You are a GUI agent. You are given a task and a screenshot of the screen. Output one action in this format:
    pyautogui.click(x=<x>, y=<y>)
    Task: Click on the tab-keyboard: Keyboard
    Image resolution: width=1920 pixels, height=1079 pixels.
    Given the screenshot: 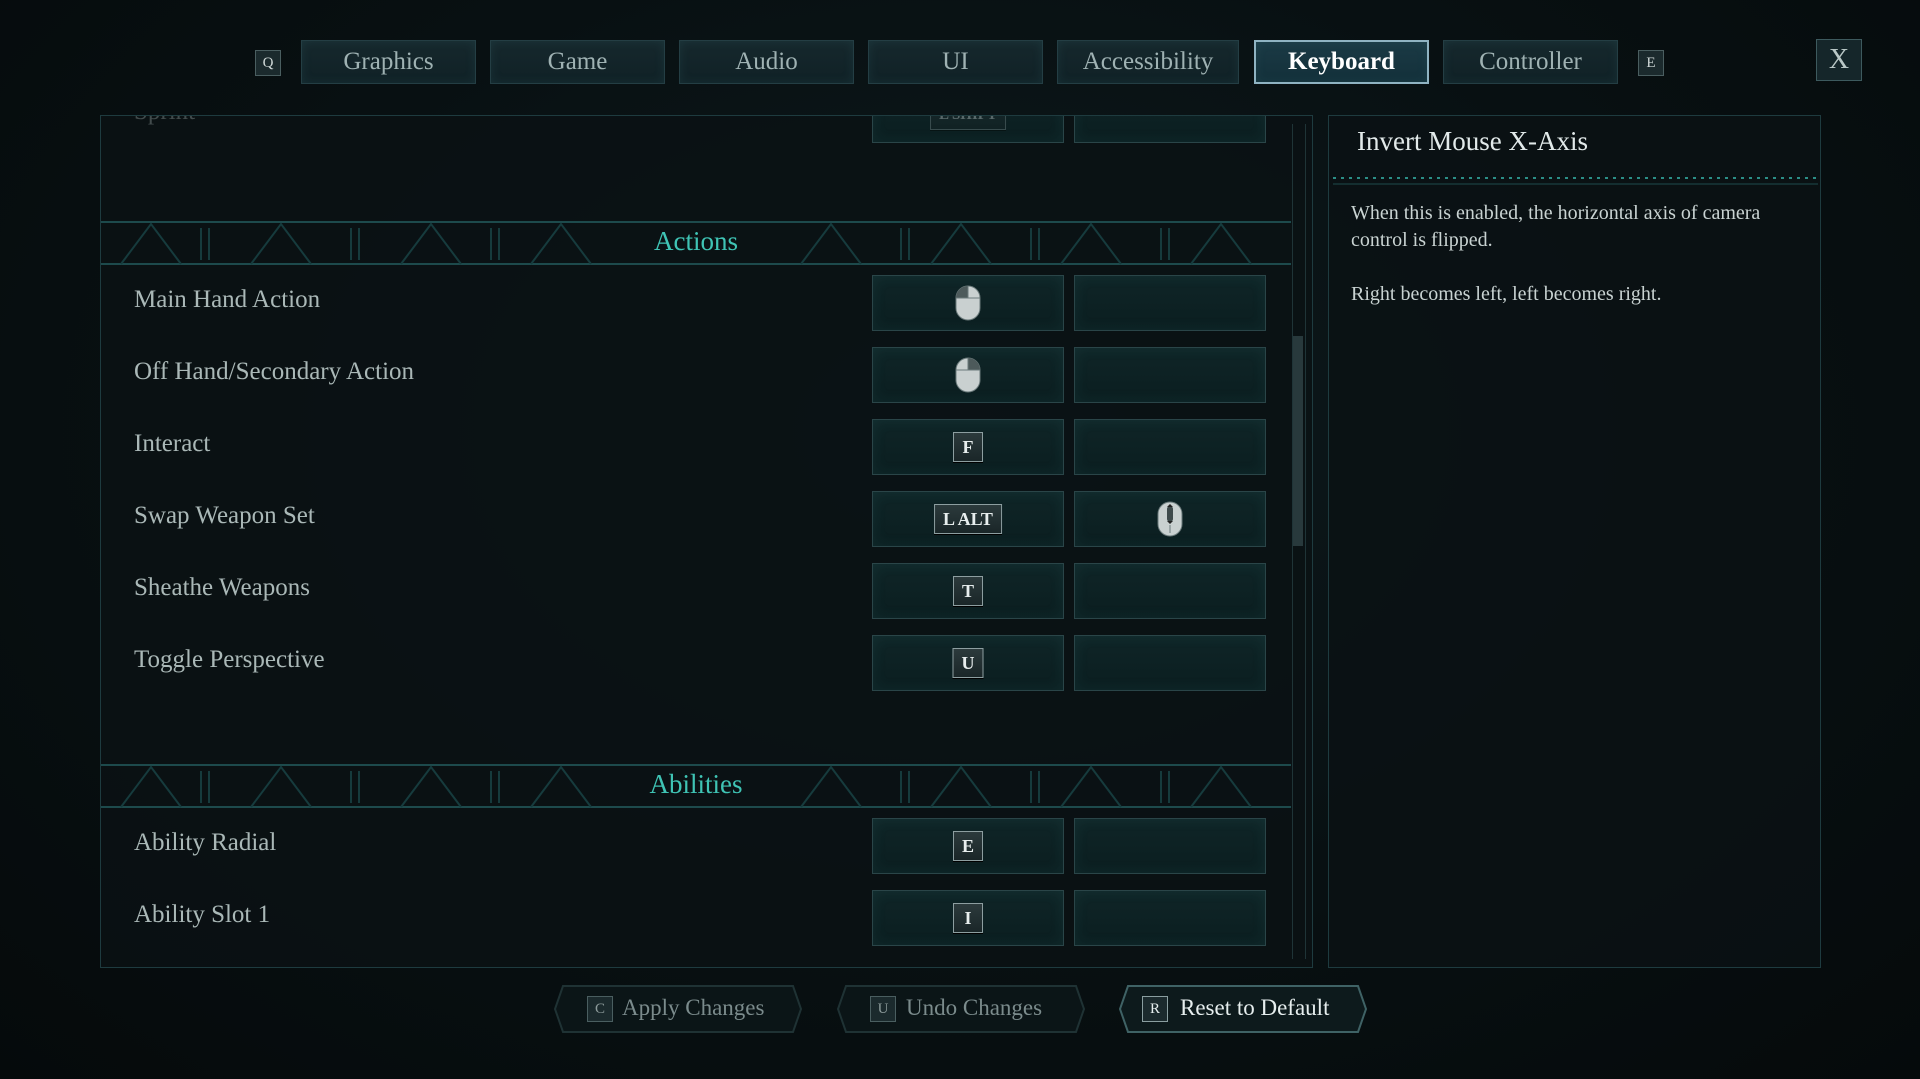 What is the action you would take?
    pyautogui.click(x=1341, y=62)
    